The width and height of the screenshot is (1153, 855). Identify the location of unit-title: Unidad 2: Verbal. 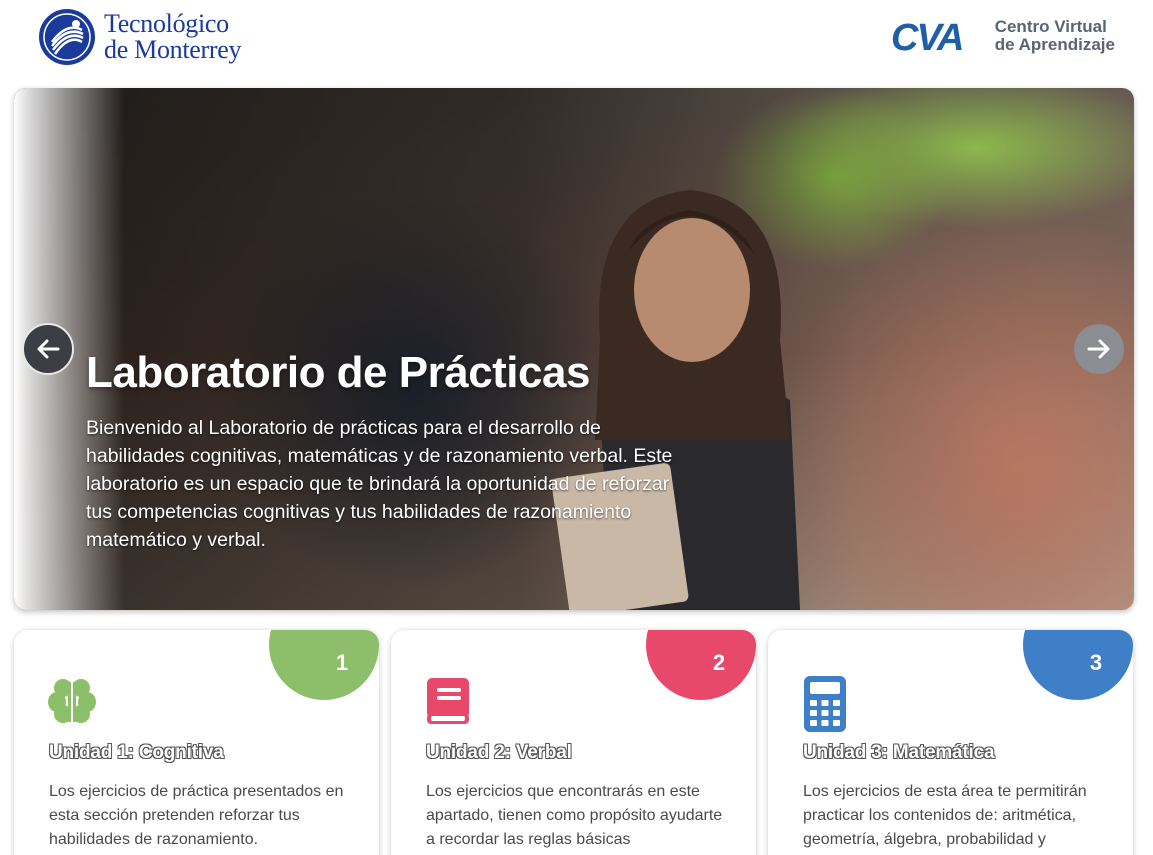
(499, 752).